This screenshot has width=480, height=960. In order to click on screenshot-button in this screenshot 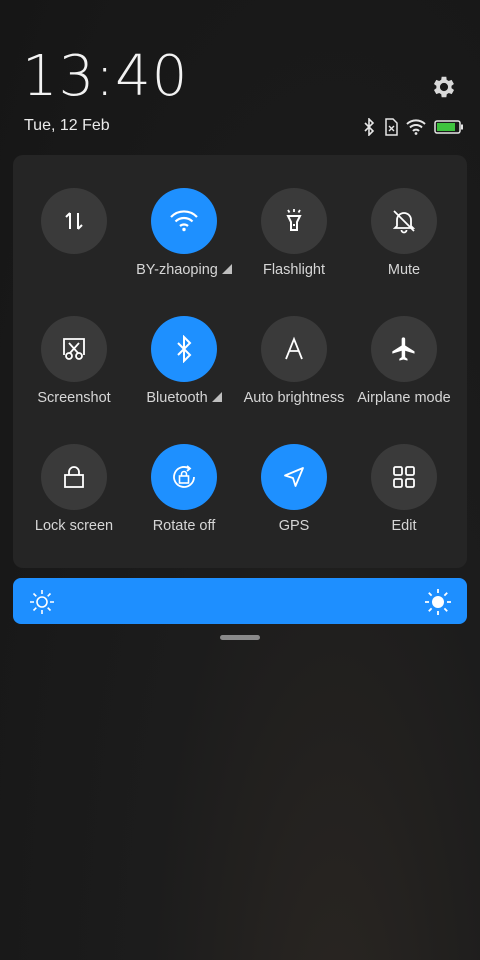, I will do `click(74, 349)`.